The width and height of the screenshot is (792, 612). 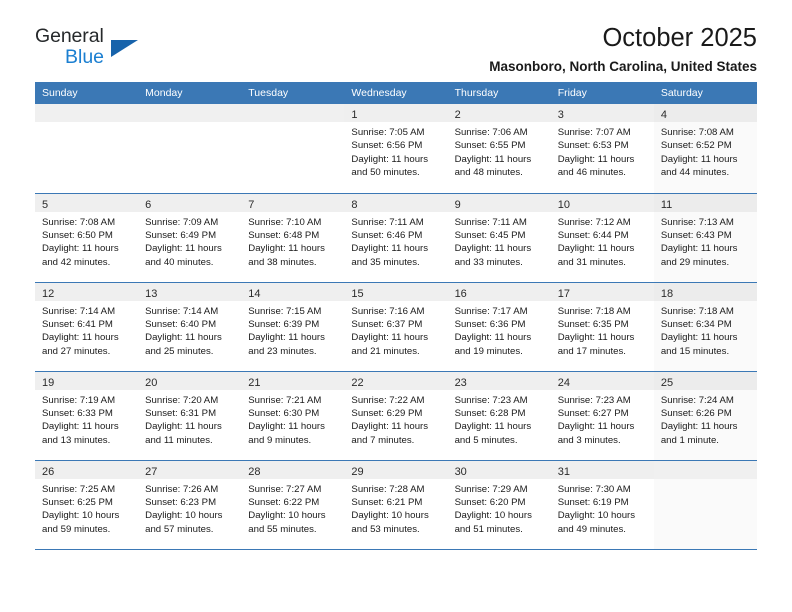 What do you see at coordinates (396, 469) in the screenshot?
I see `day-number-band: 29` at bounding box center [396, 469].